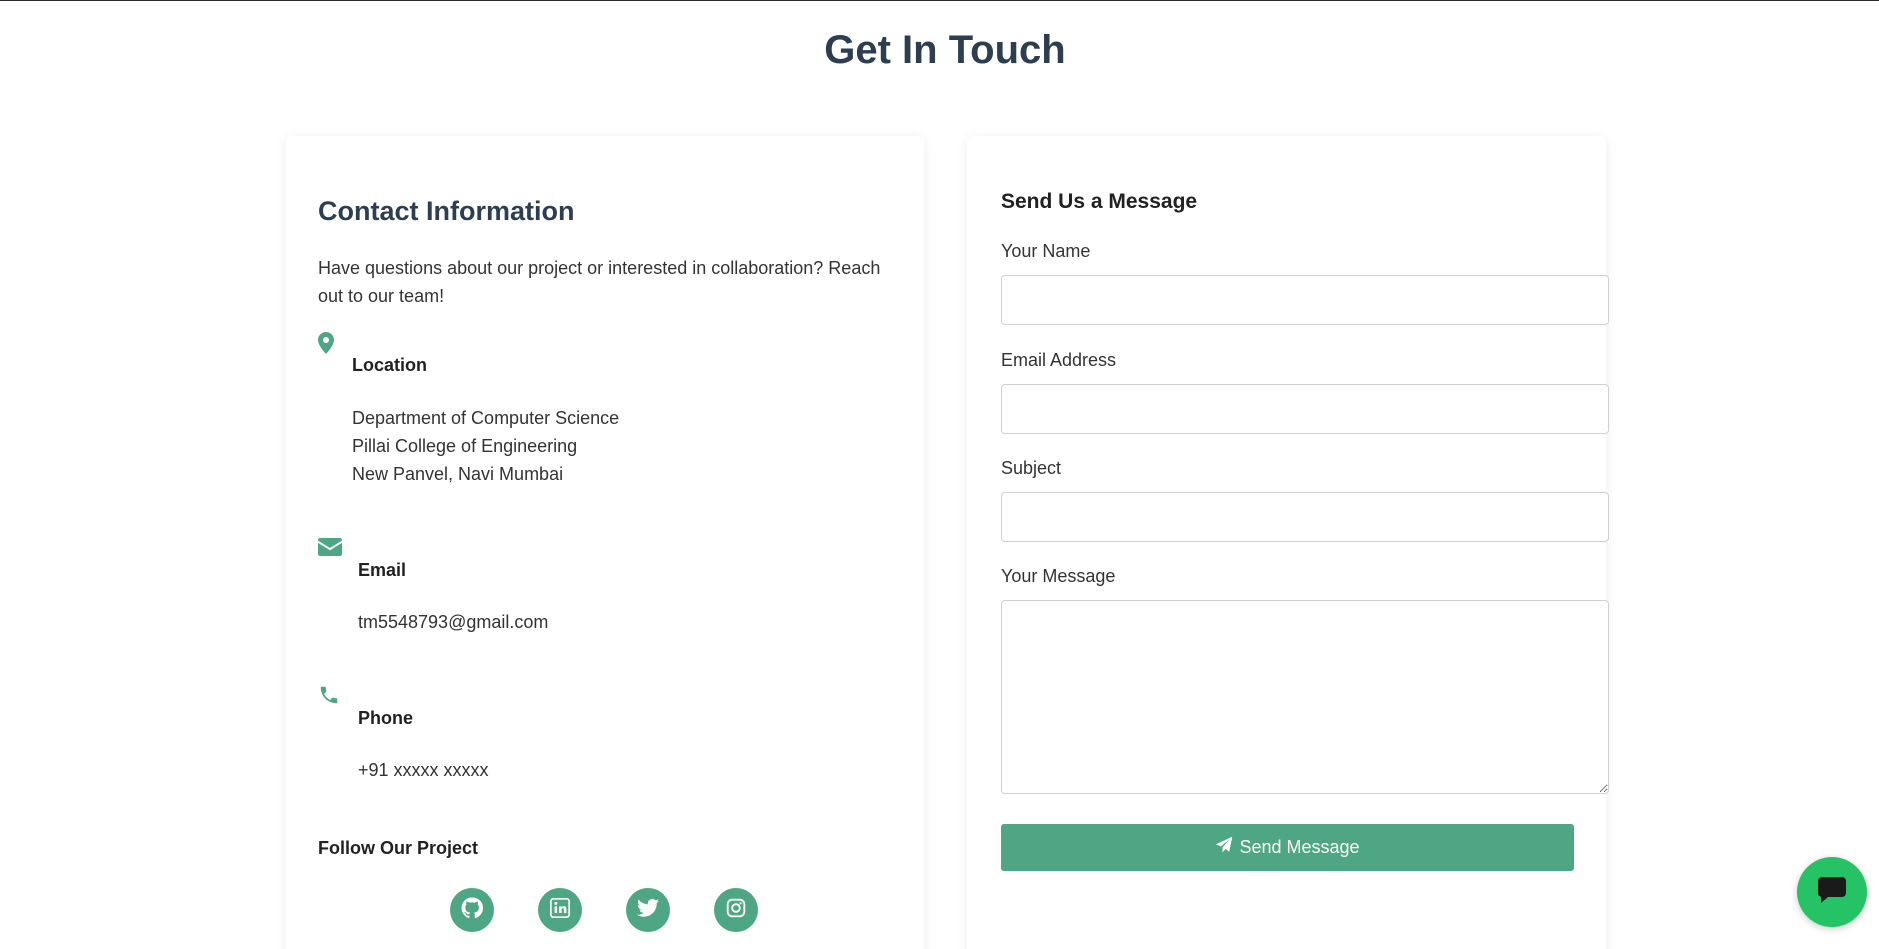 The height and width of the screenshot is (949, 1879). I want to click on chat-bubble-icon, so click(1832, 892).